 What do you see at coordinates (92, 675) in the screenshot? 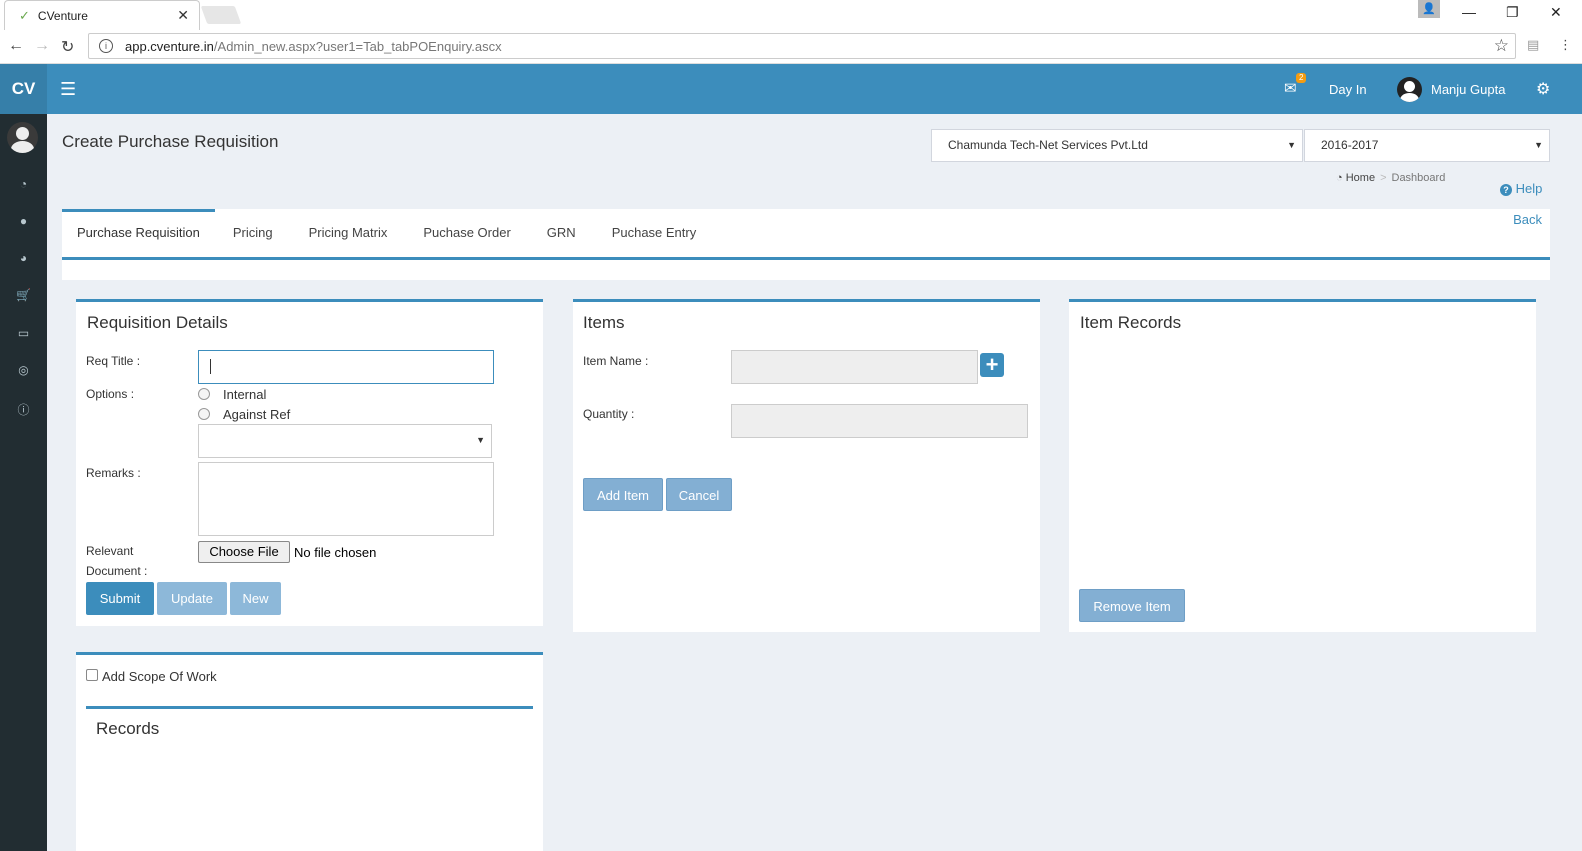
I see `add-scope-checkbox` at bounding box center [92, 675].